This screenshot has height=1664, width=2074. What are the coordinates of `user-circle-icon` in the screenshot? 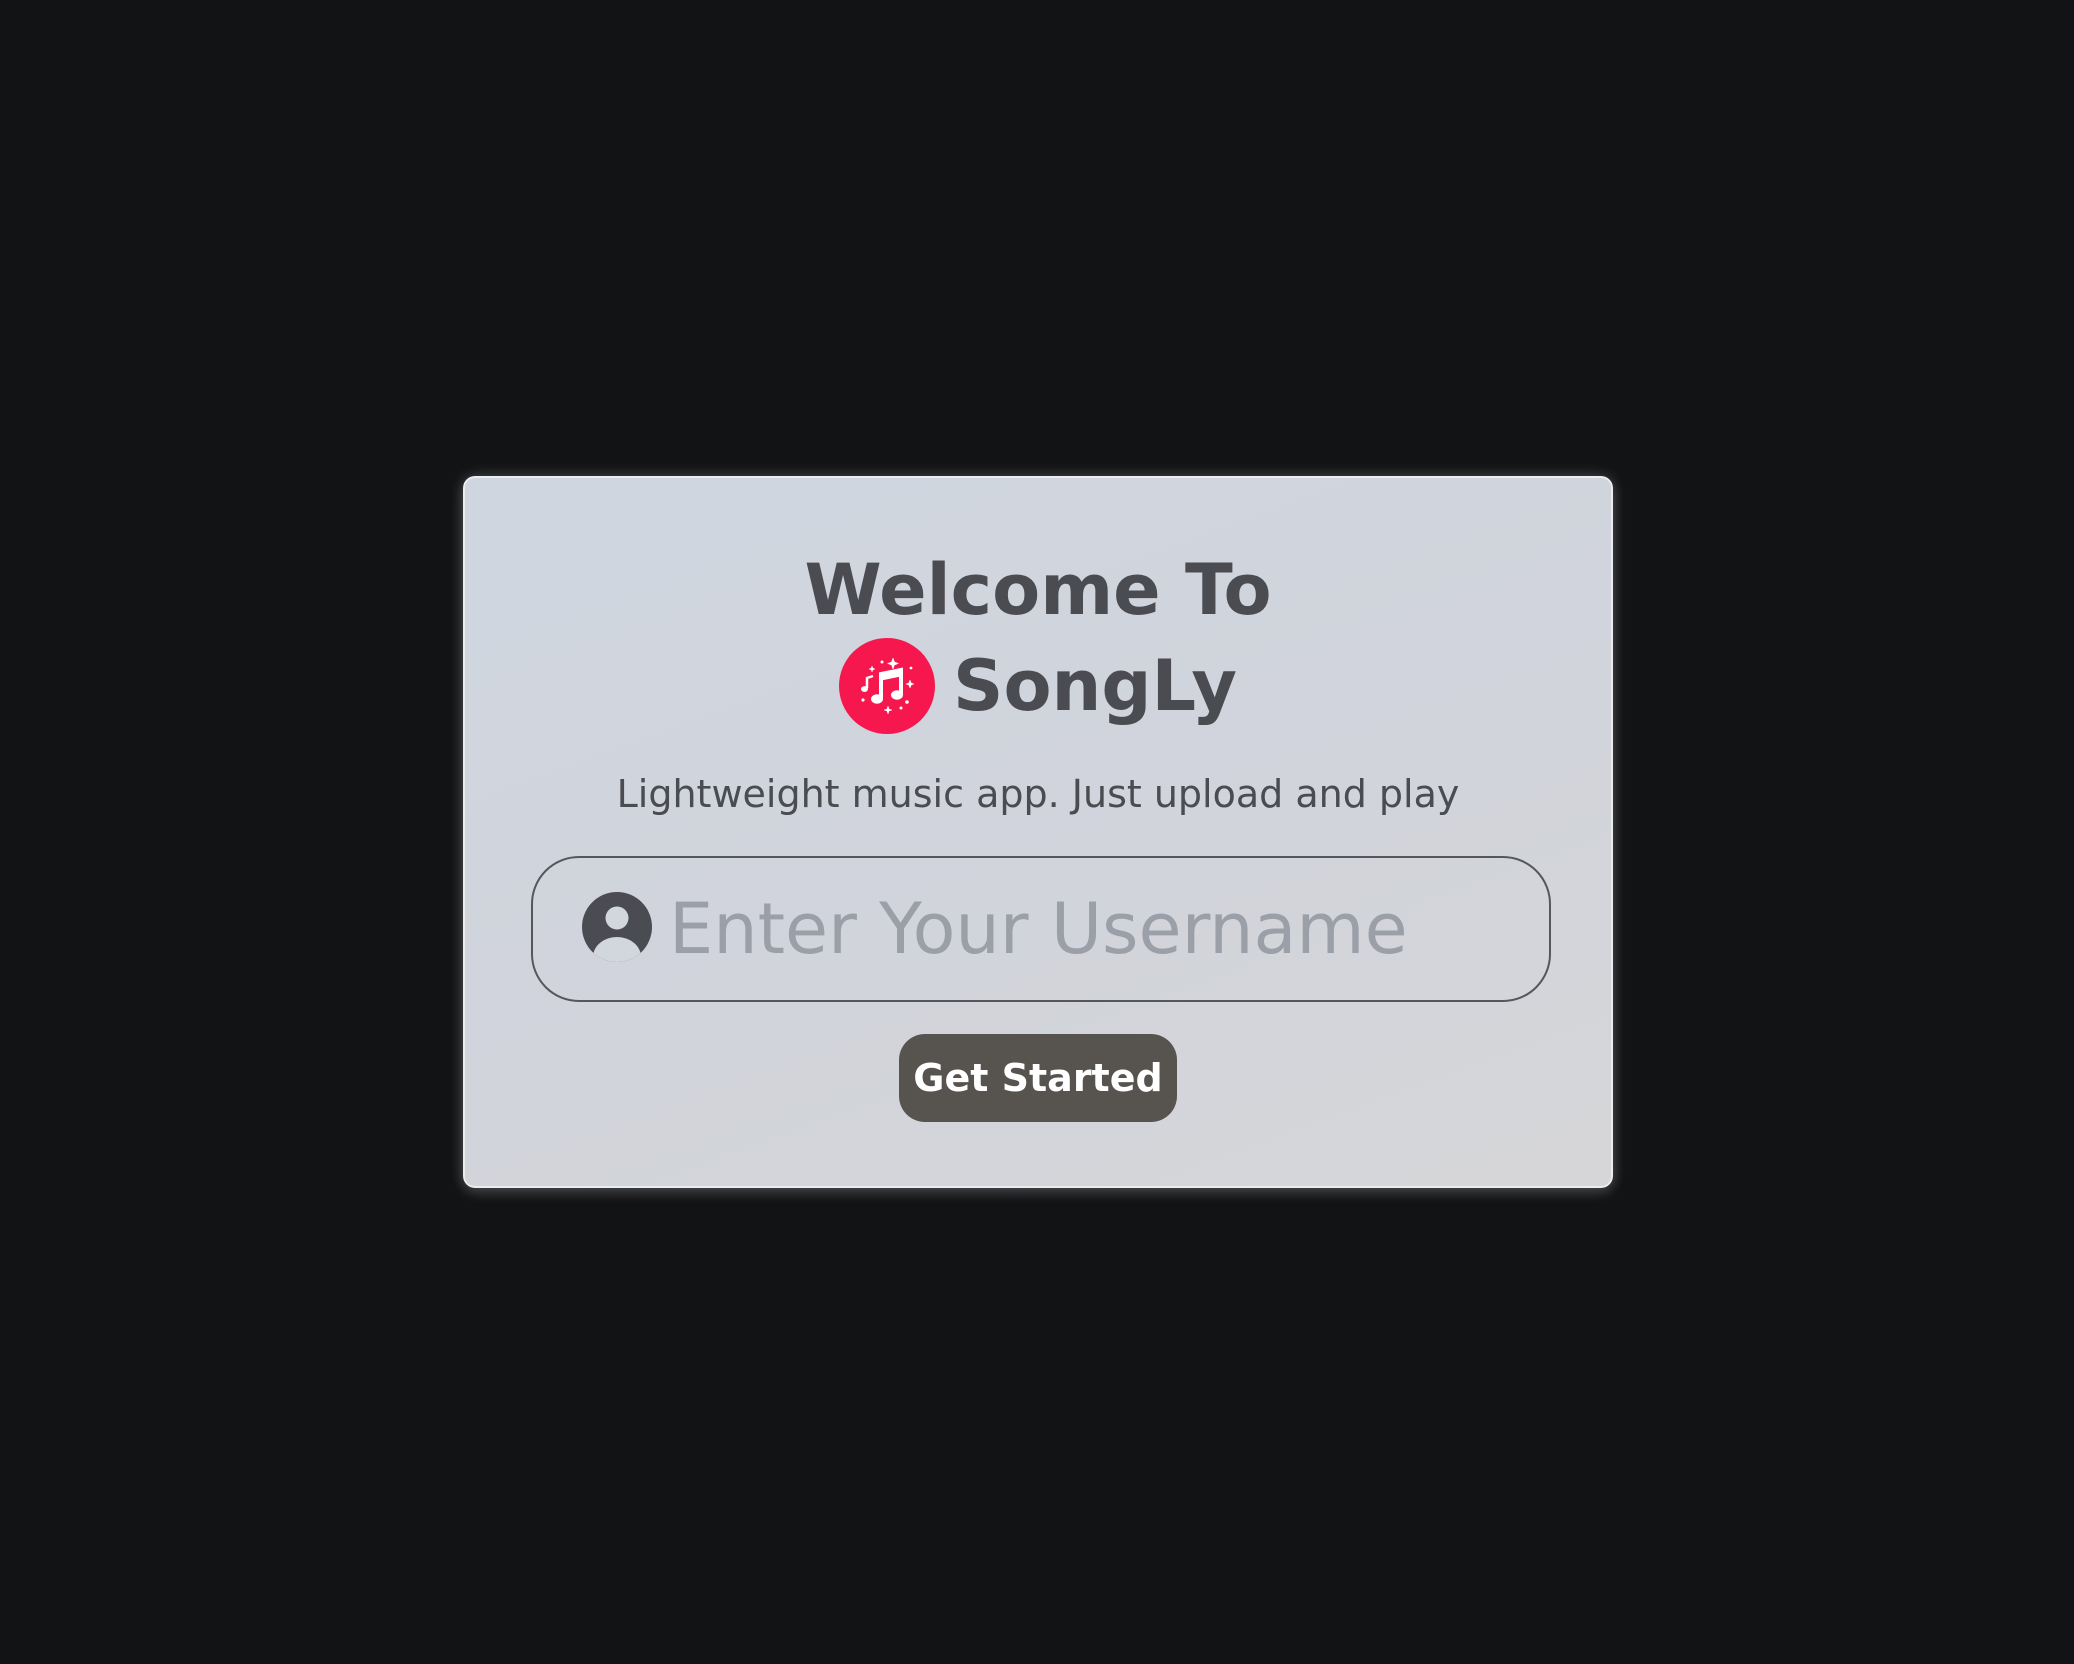 It's located at (625, 929).